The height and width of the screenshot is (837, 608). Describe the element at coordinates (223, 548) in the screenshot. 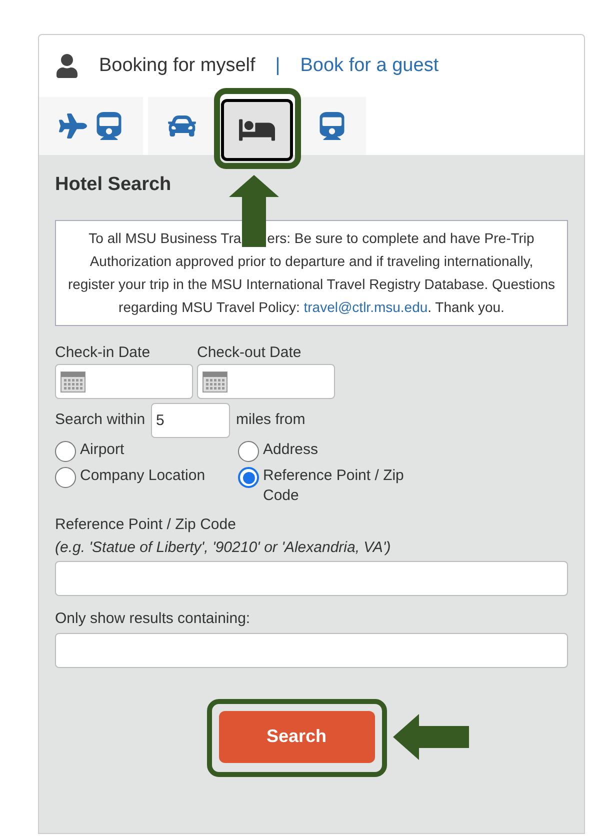

I see `reference-hint: (e.g. 'Statue of Liberty', '90210' or 'Alexandria, VA')` at that location.